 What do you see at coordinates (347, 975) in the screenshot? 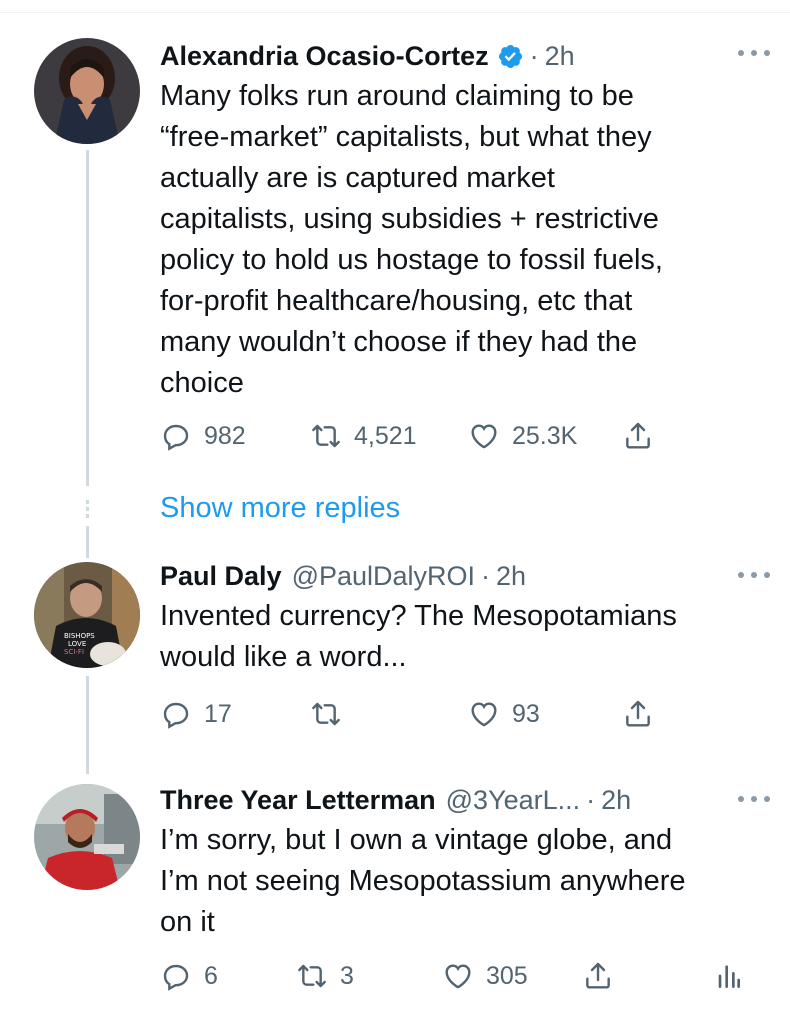
I see `retweet-count: 3` at bounding box center [347, 975].